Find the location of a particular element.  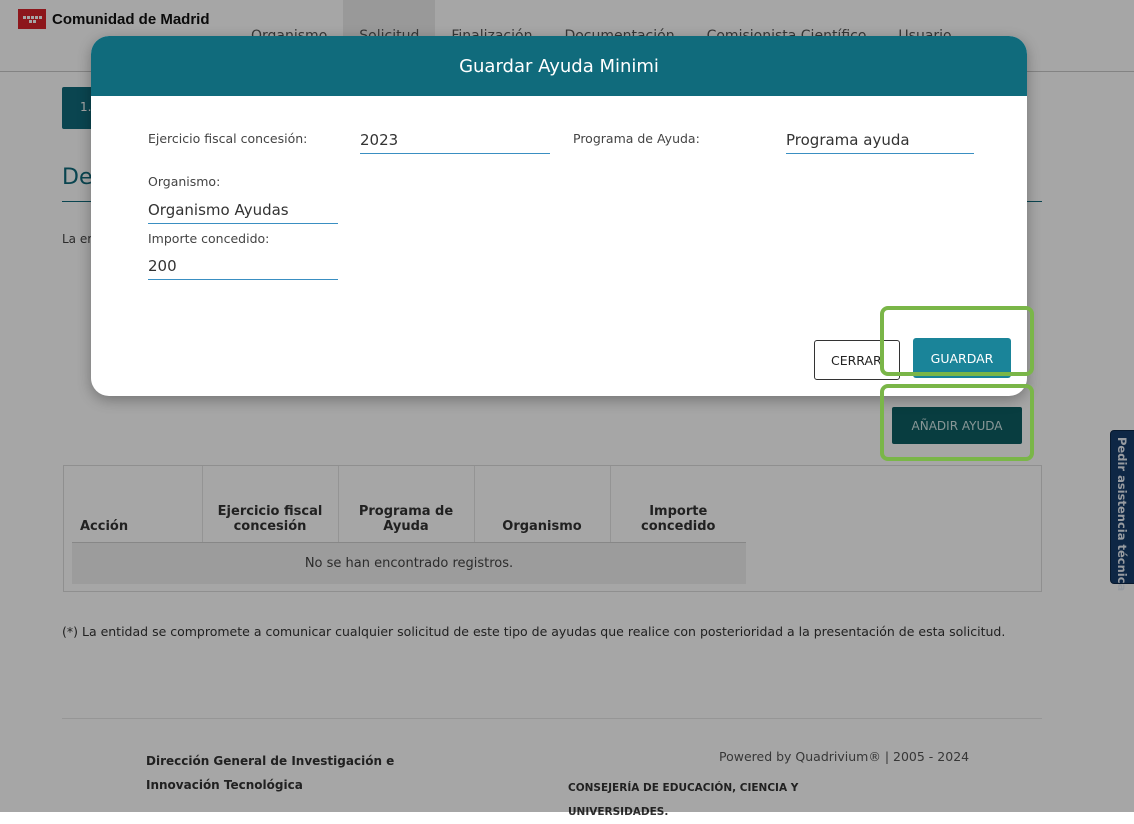

modal-title: Guardar Ayuda Minimi is located at coordinates (559, 66).